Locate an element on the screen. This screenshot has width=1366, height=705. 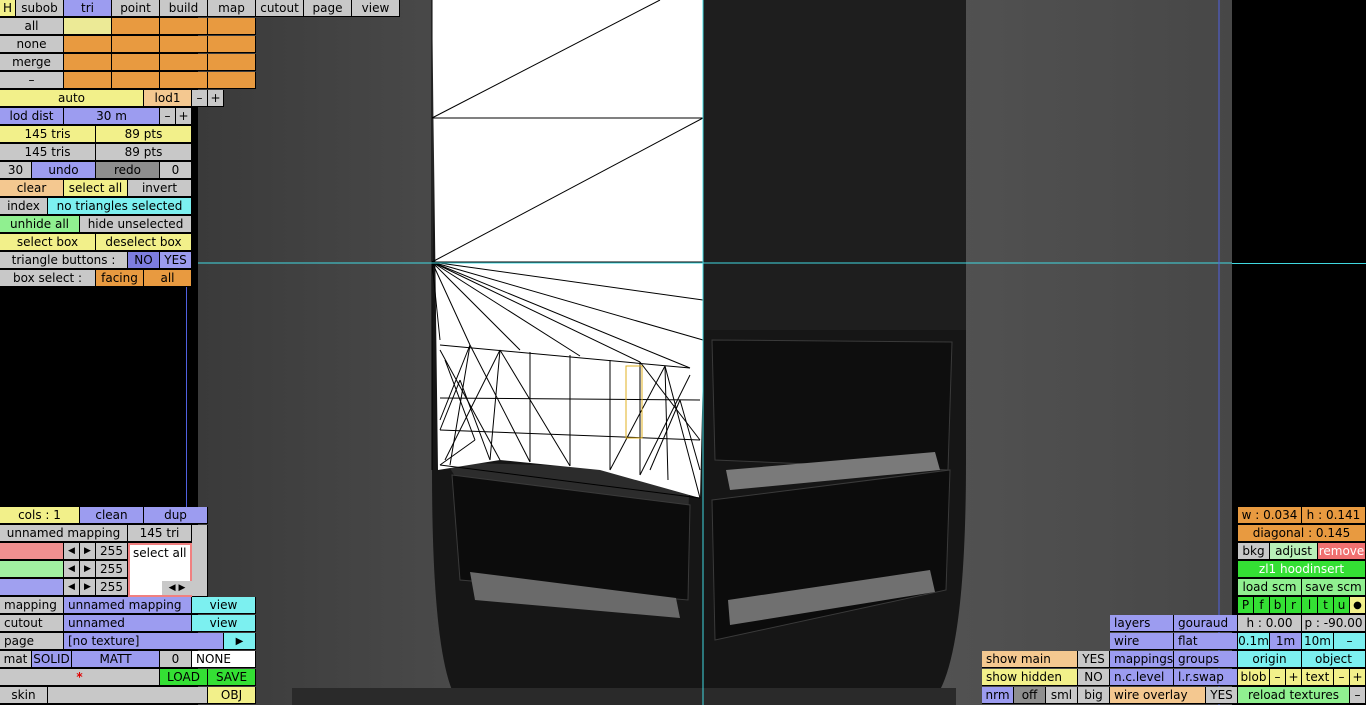
menu-view: view is located at coordinates (376, 8).